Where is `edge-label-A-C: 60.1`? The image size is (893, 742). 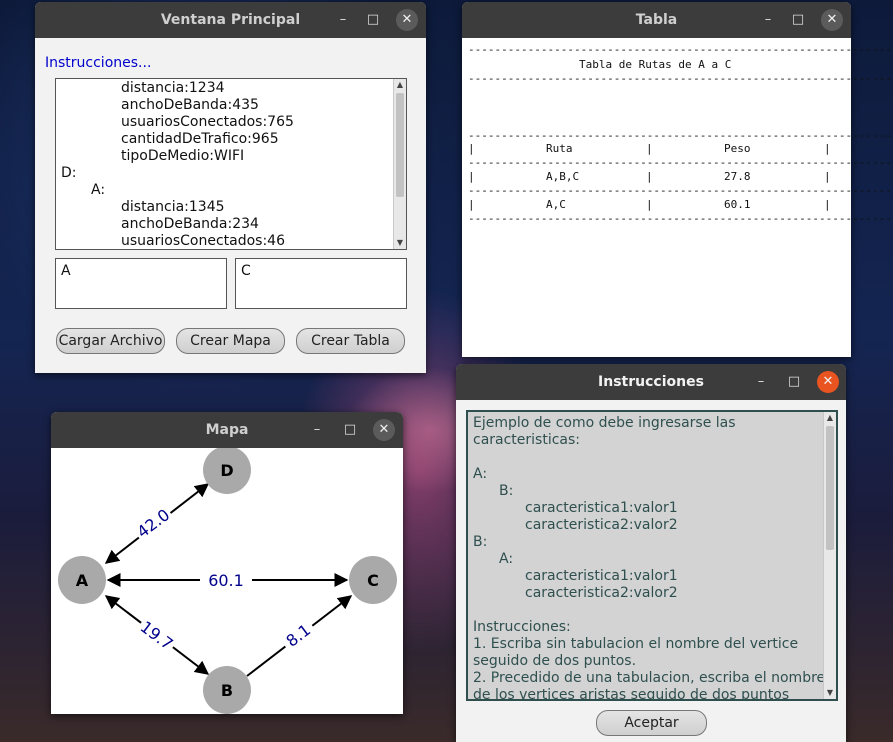 edge-label-A-C: 60.1 is located at coordinates (226, 580).